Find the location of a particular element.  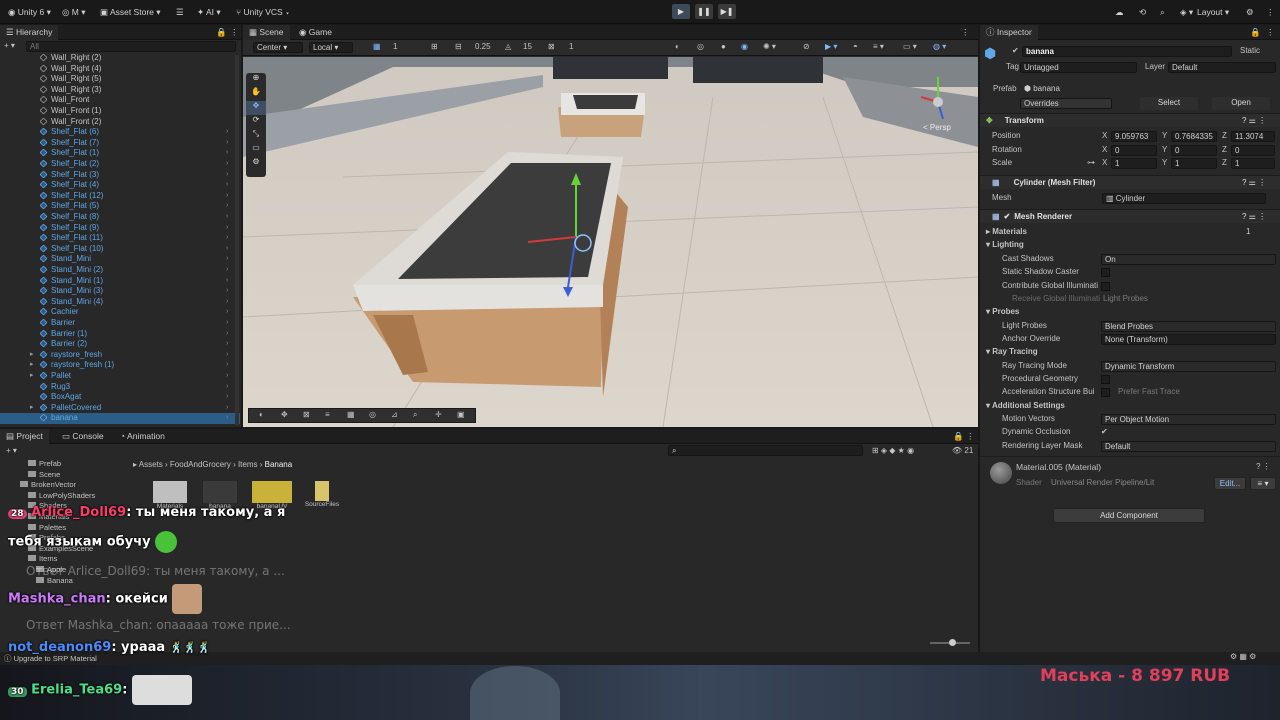

scale-x: 1 is located at coordinates (1134, 163).